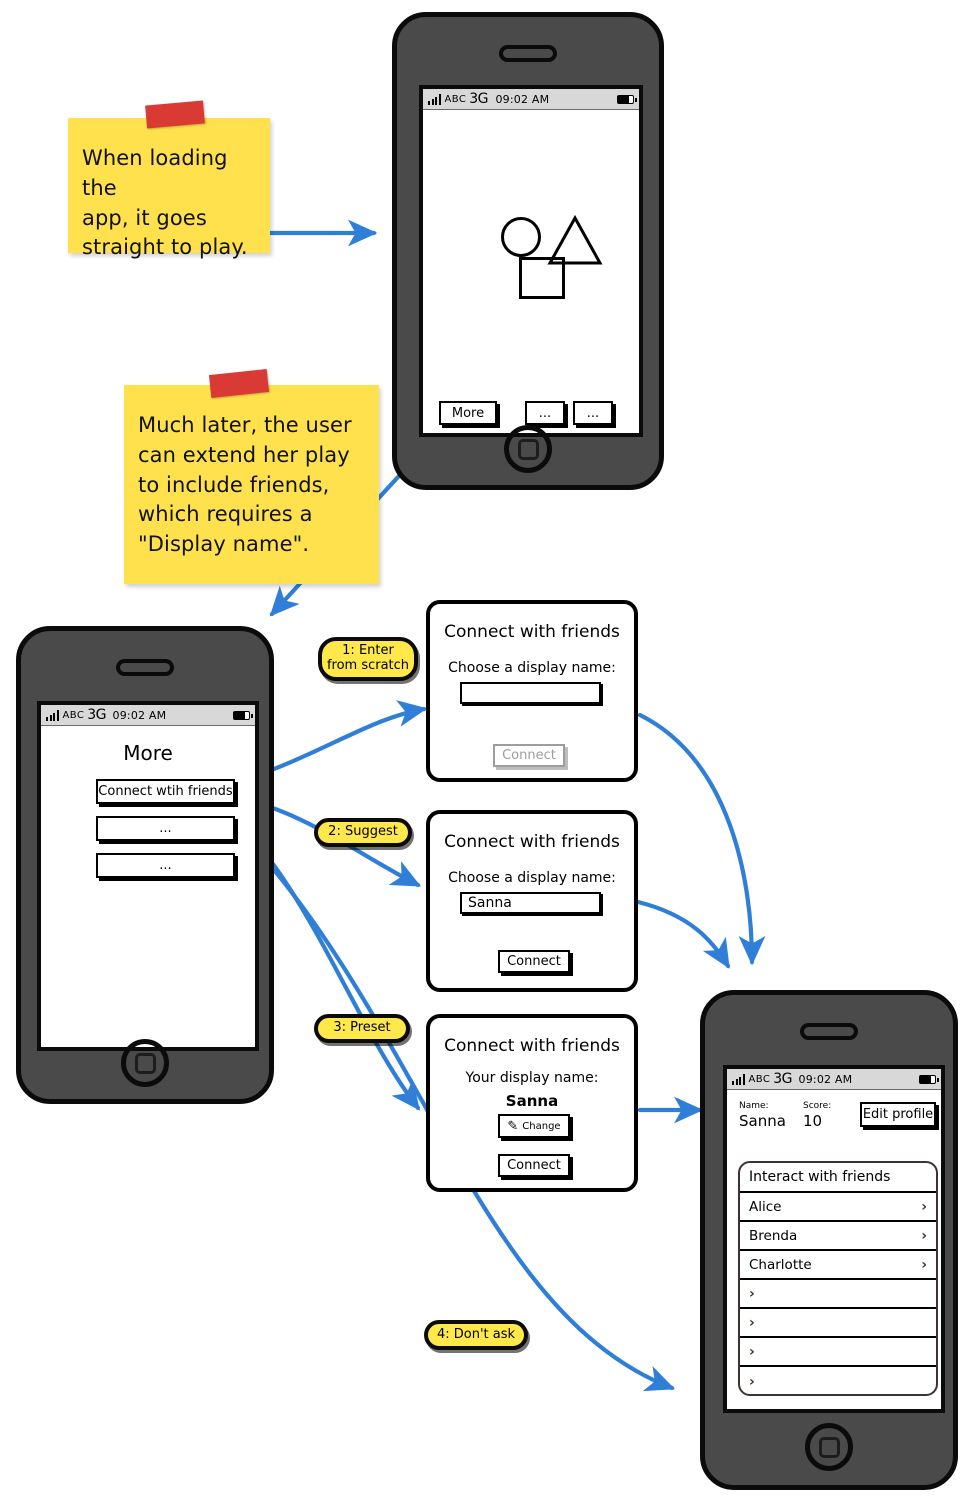 Image resolution: width=972 pixels, height=1498 pixels. Describe the element at coordinates (780, 1264) in the screenshot. I see `friend-name: Charlotte` at that location.